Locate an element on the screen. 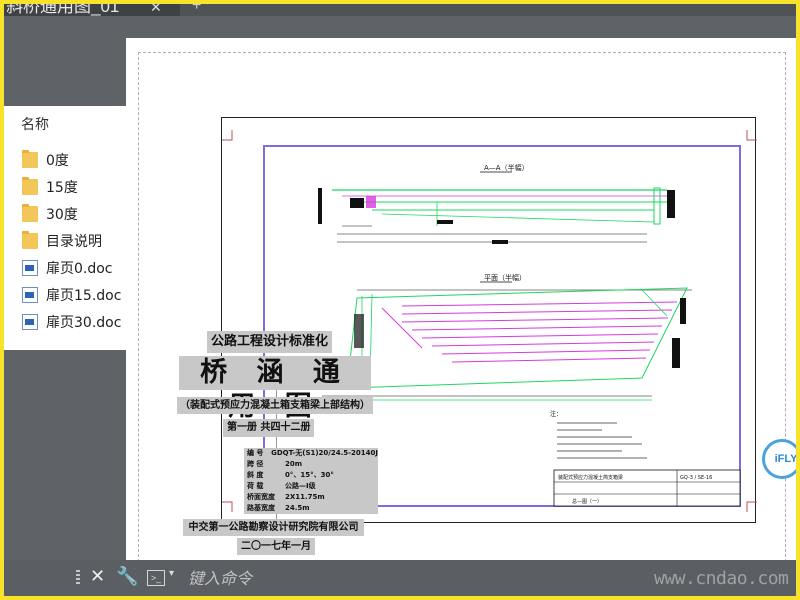 The image size is (800, 600). command-input is located at coordinates (396, 578).